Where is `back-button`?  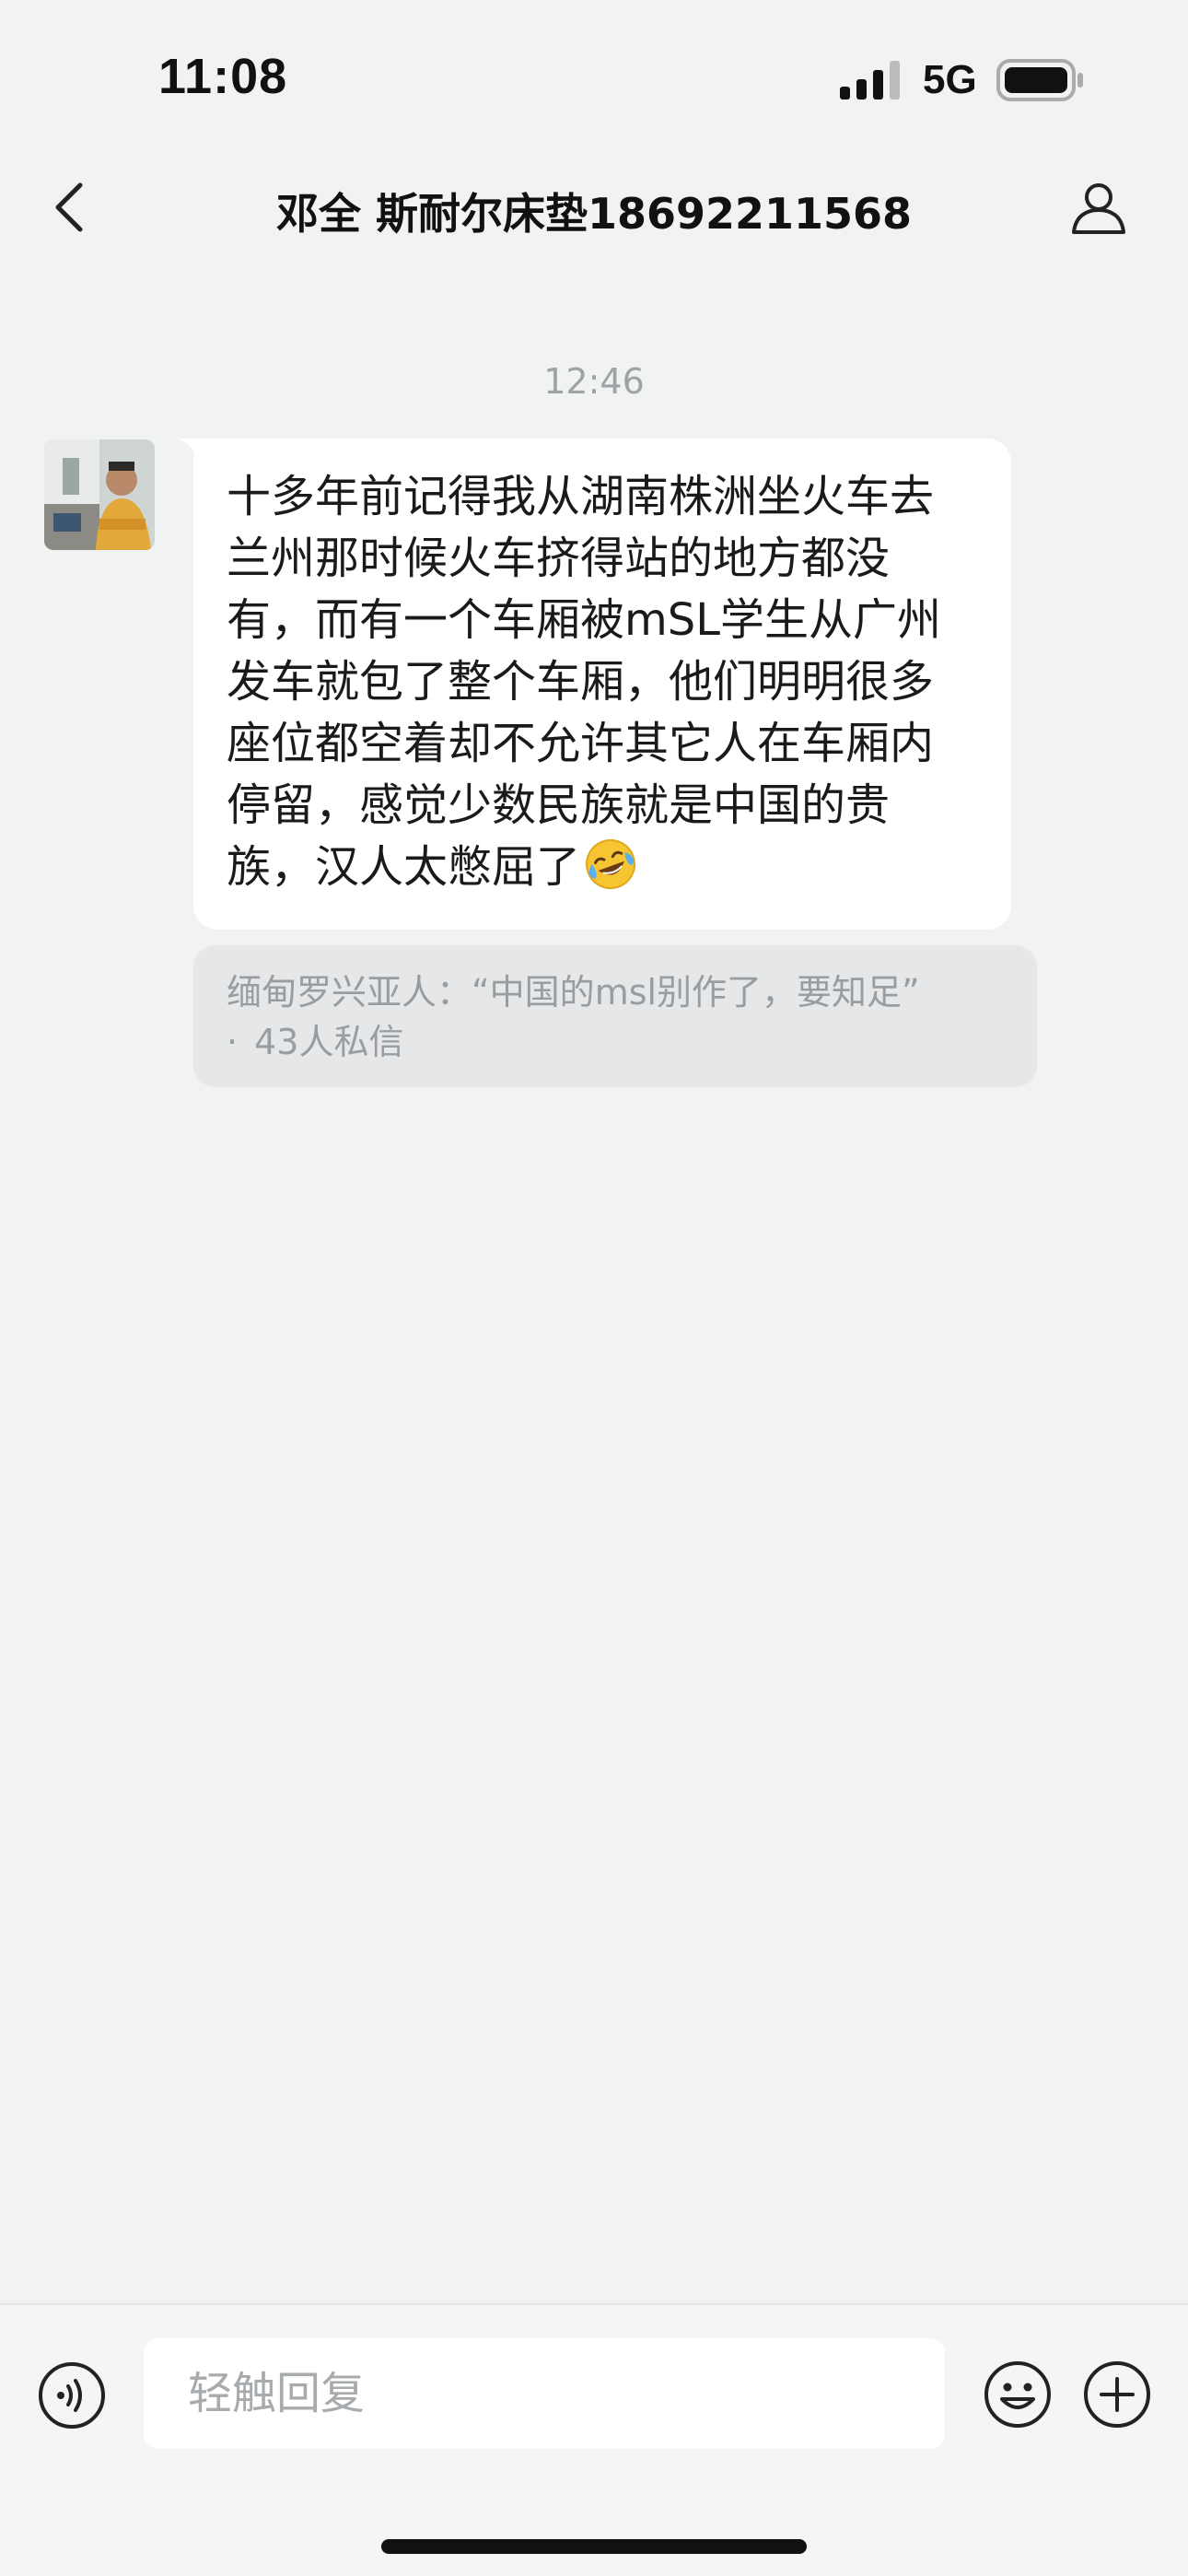
back-button is located at coordinates (69, 207).